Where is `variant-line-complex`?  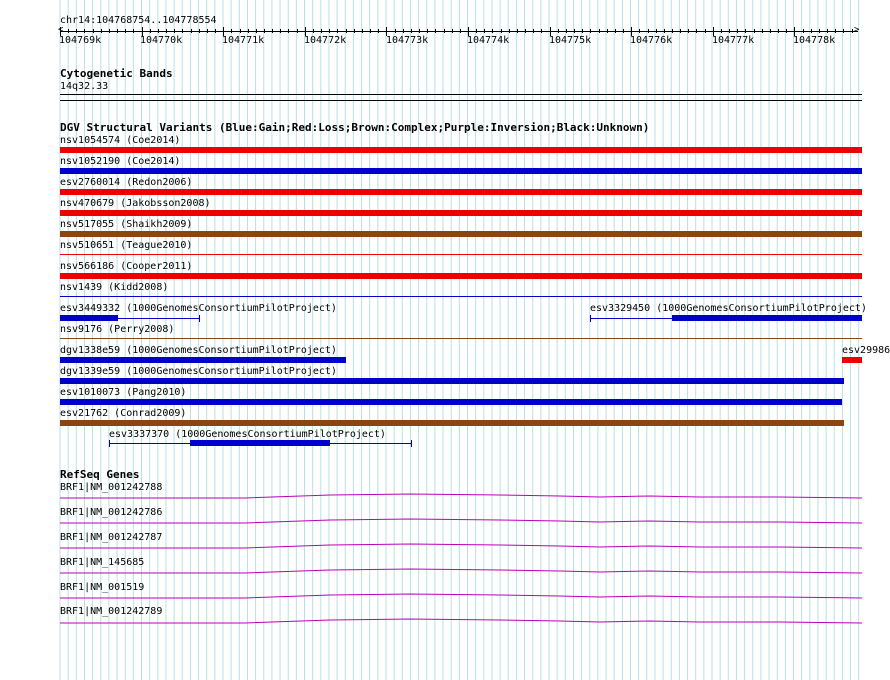
variant-line-complex is located at coordinates (461, 338).